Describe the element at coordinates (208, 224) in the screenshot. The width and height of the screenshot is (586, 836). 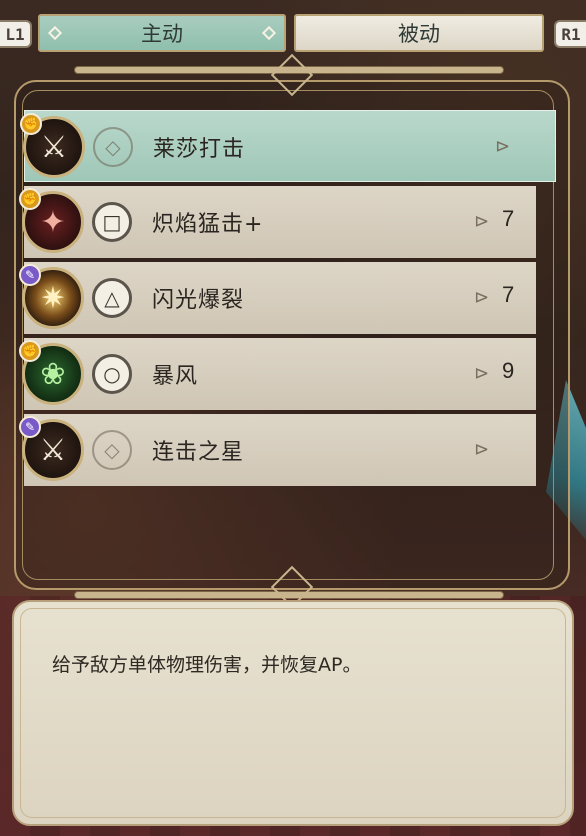
I see `skill-name: 炽焰猛击+` at that location.